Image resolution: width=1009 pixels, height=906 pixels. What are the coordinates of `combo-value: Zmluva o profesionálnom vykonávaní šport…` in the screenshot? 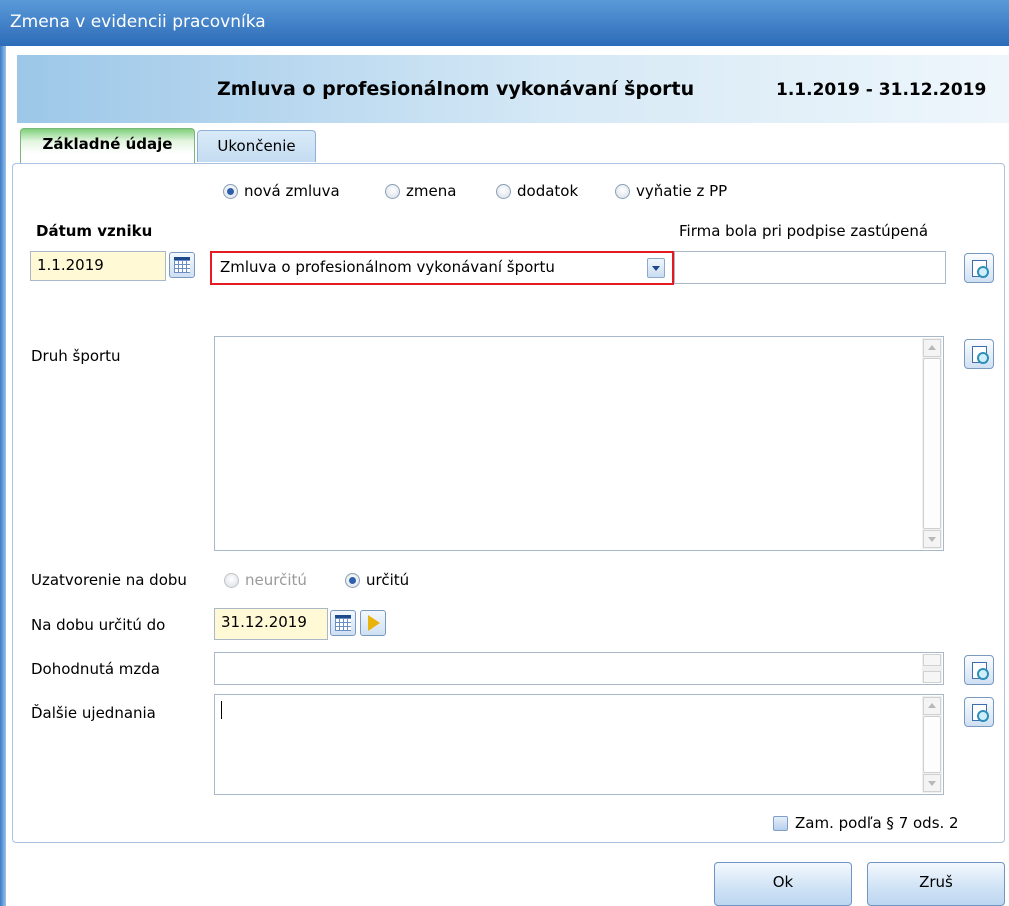 It's located at (387, 267).